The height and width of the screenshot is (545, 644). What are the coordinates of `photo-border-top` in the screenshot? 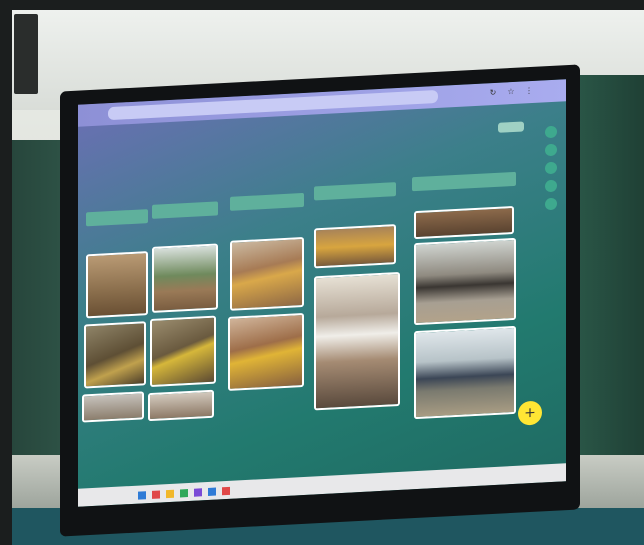 It's located at (322, 5).